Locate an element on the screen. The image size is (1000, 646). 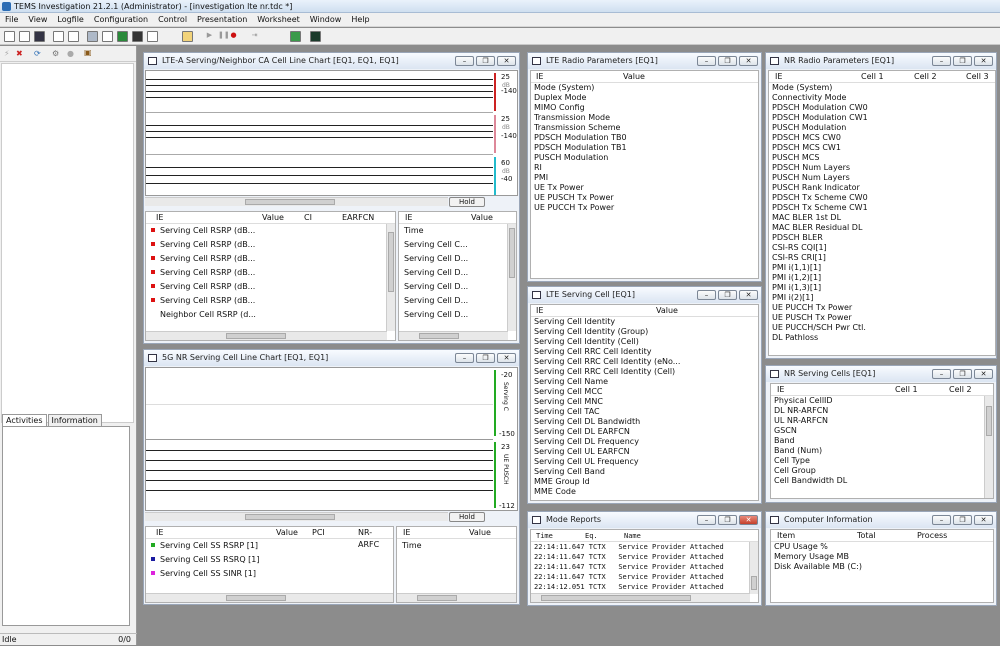
table-row: PMI i(1,2)[1] is located at coordinates (882, 278).